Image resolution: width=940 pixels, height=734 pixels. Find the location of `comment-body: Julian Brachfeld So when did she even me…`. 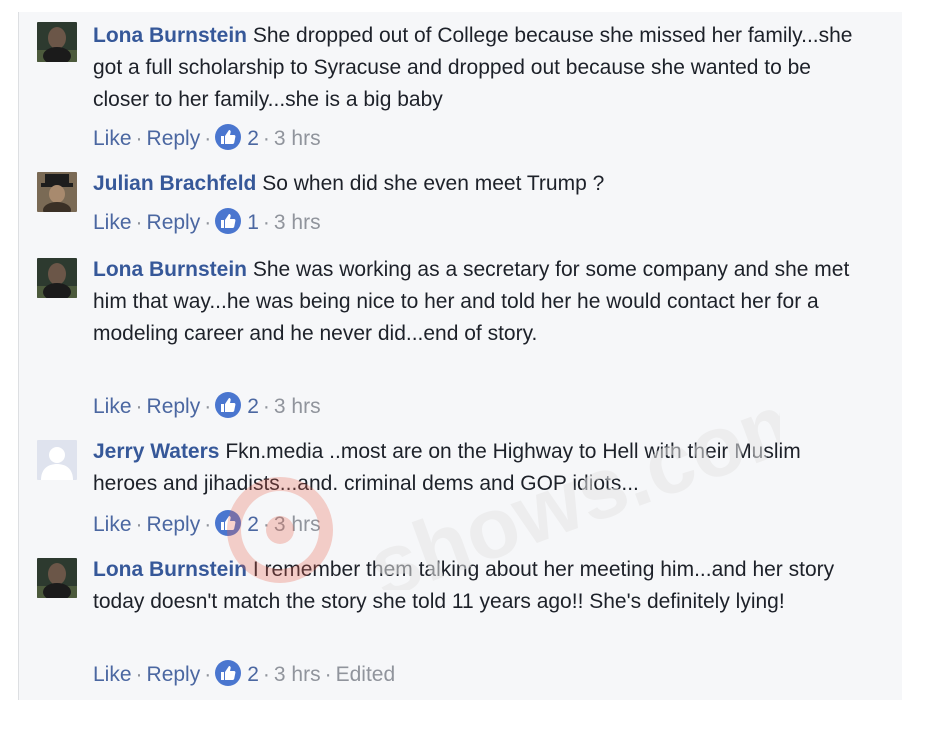

comment-body: Julian Brachfeld So when did she even me… is located at coordinates (478, 184).